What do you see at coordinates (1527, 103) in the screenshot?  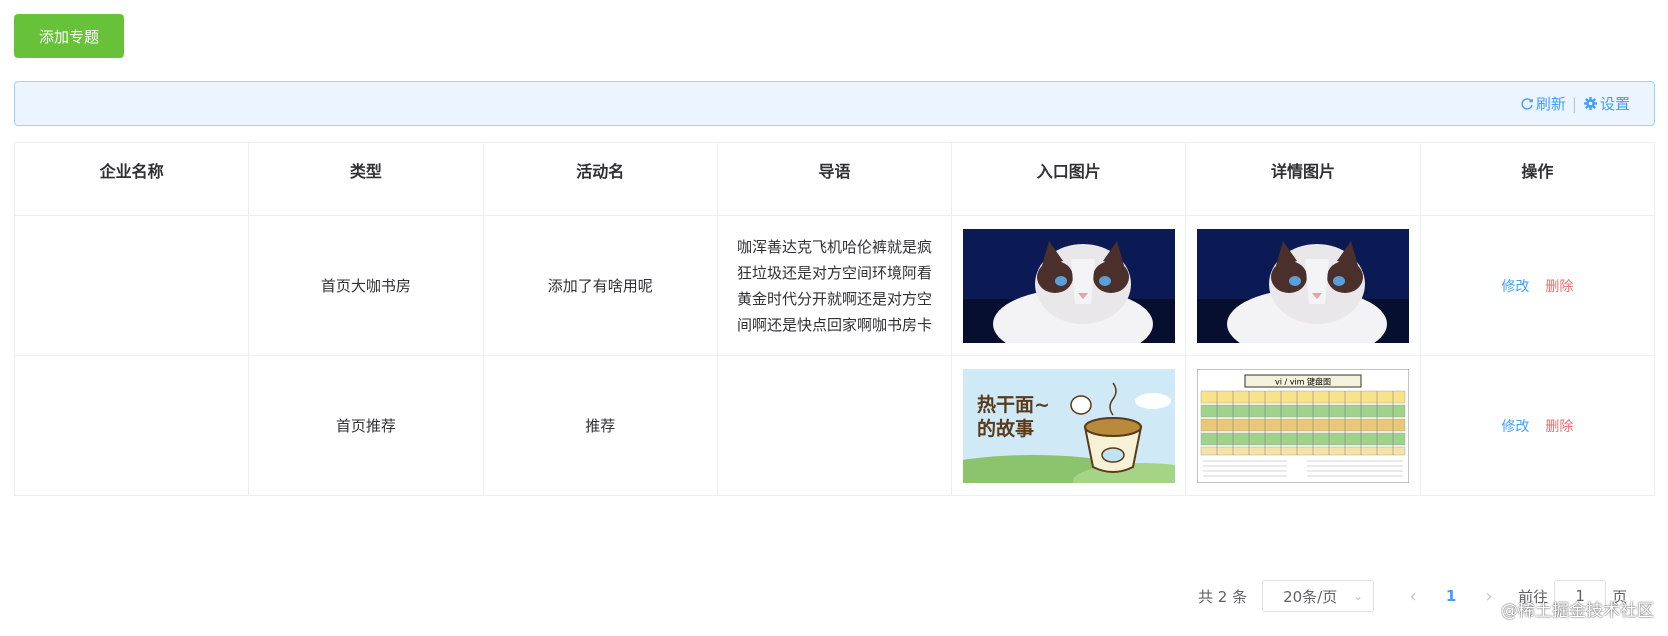 I see `refresh-icon` at bounding box center [1527, 103].